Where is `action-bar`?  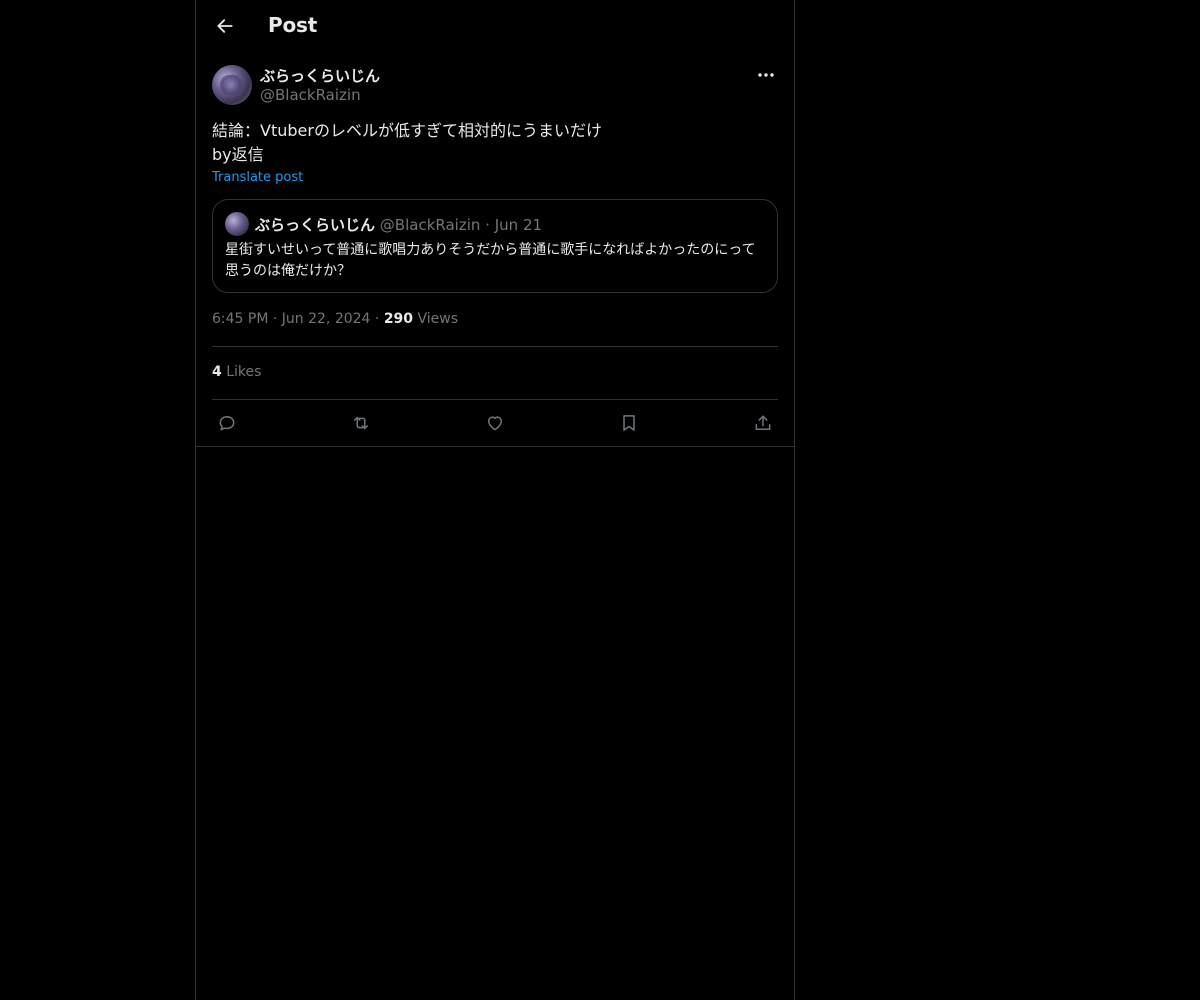
action-bar is located at coordinates (495, 423).